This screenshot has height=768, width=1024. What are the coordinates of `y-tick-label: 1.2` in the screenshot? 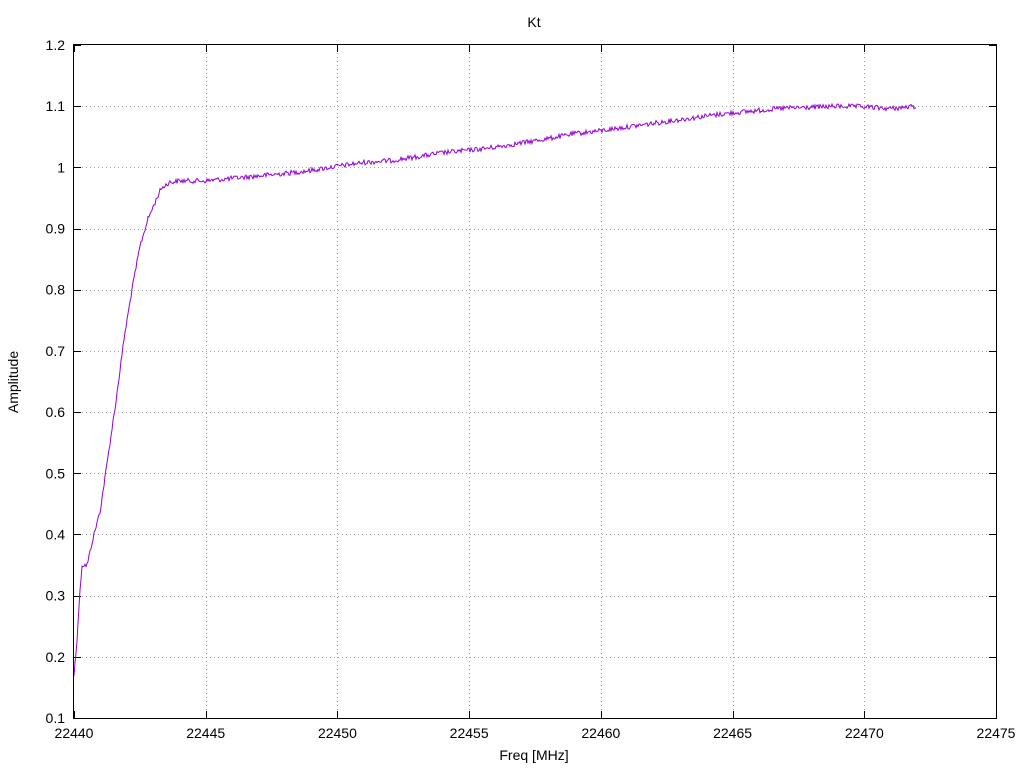 It's located at (56, 45).